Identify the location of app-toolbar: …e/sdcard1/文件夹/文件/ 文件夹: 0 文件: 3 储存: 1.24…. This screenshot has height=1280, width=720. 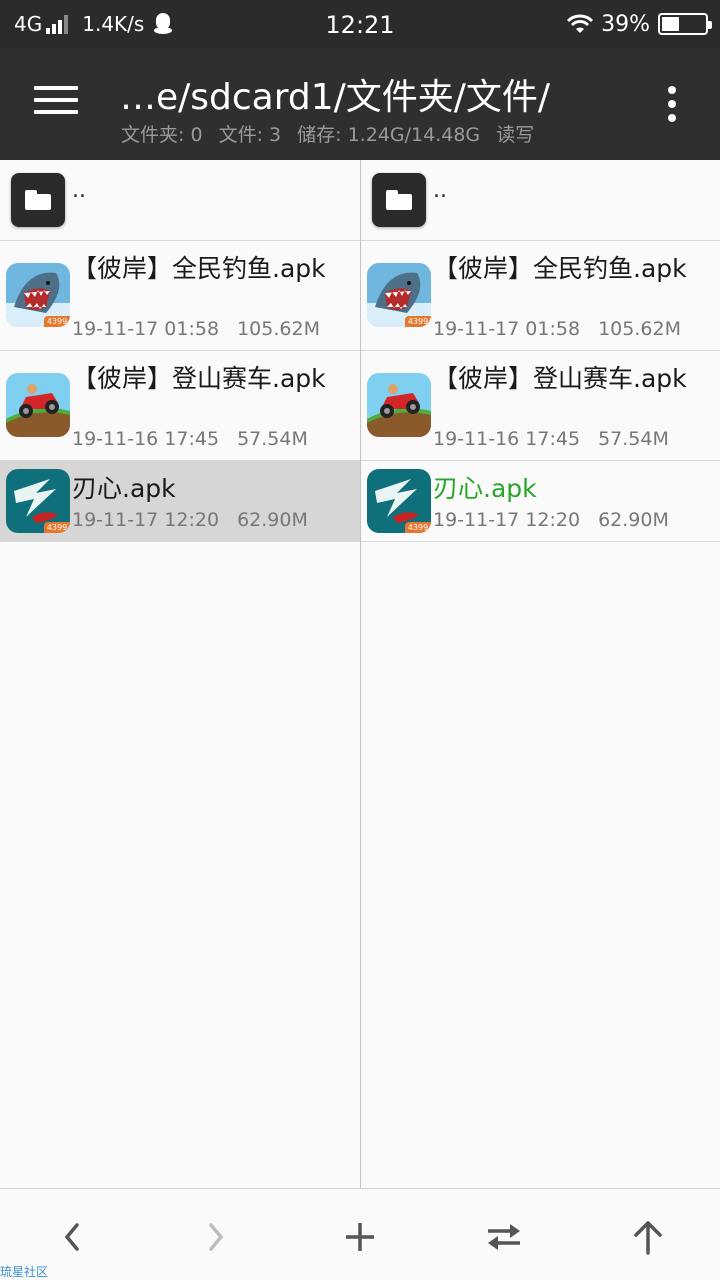
(360, 104).